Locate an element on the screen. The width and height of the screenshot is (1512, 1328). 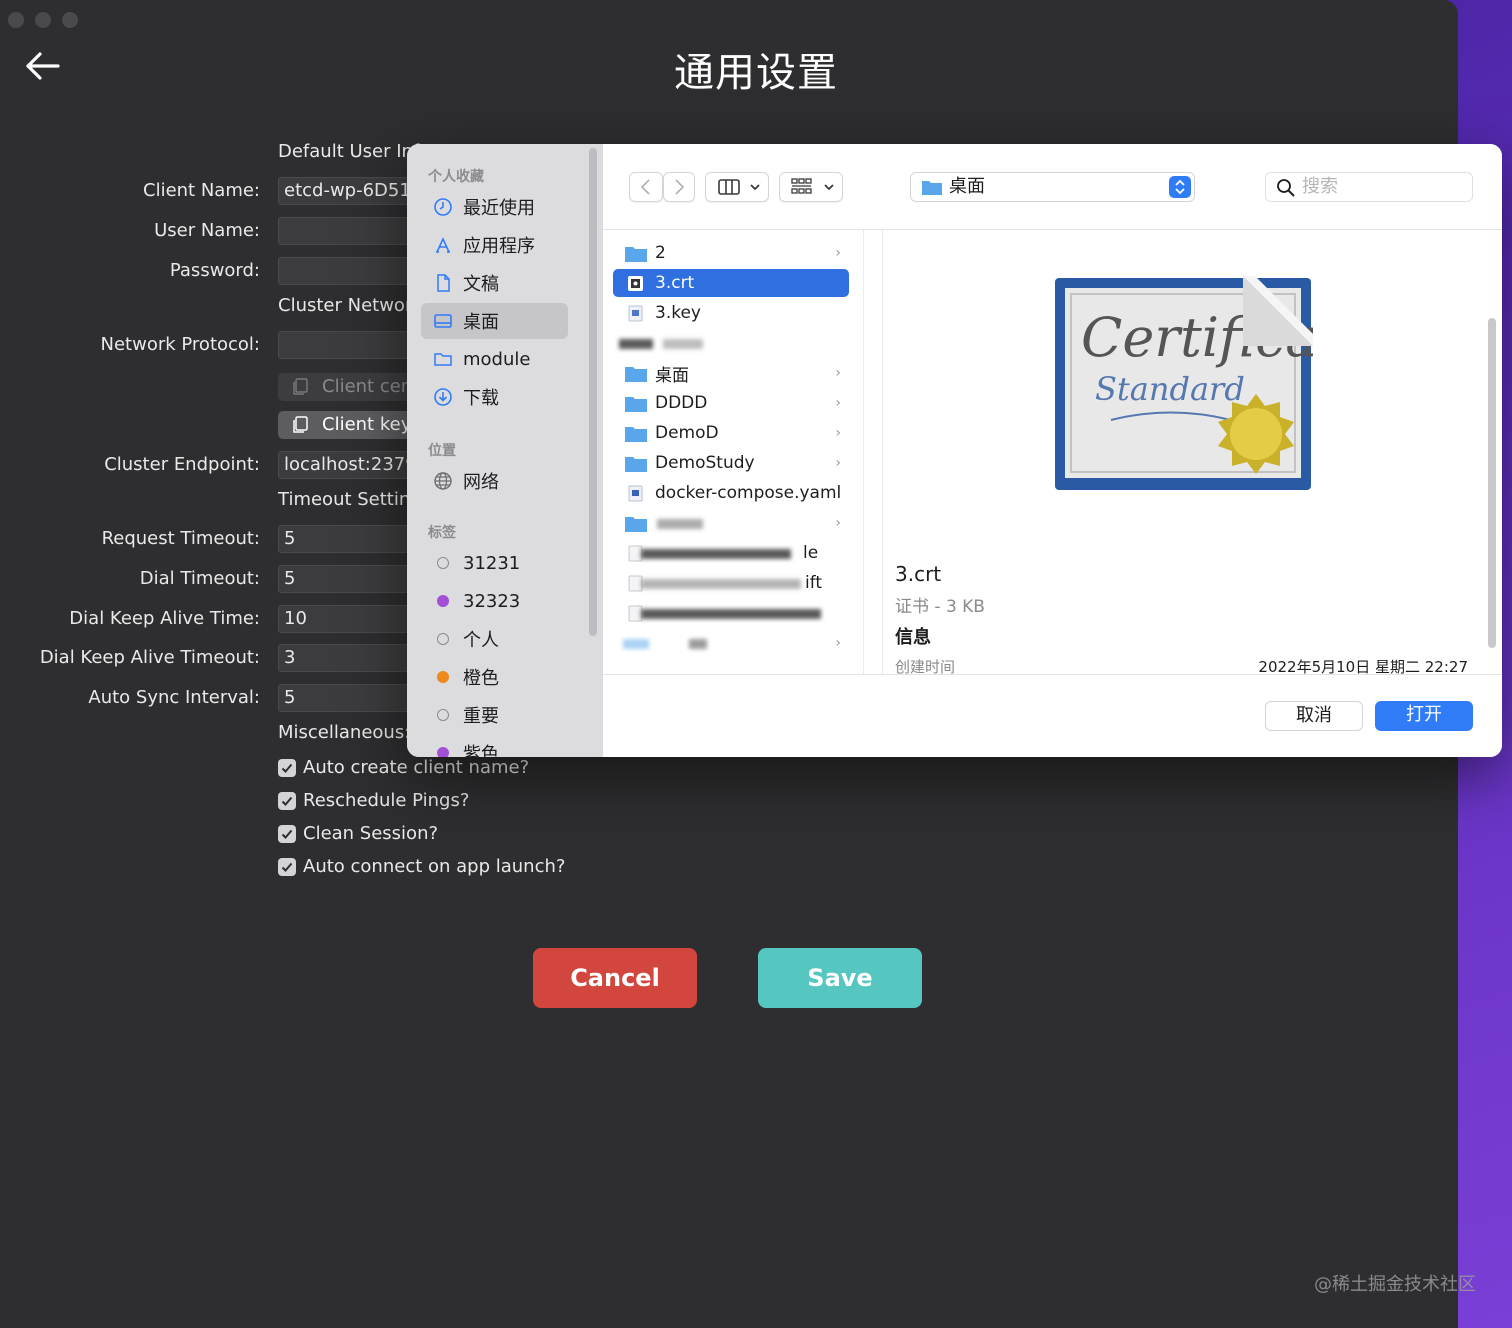
file-row-2: 2 › is located at coordinates (731, 253).